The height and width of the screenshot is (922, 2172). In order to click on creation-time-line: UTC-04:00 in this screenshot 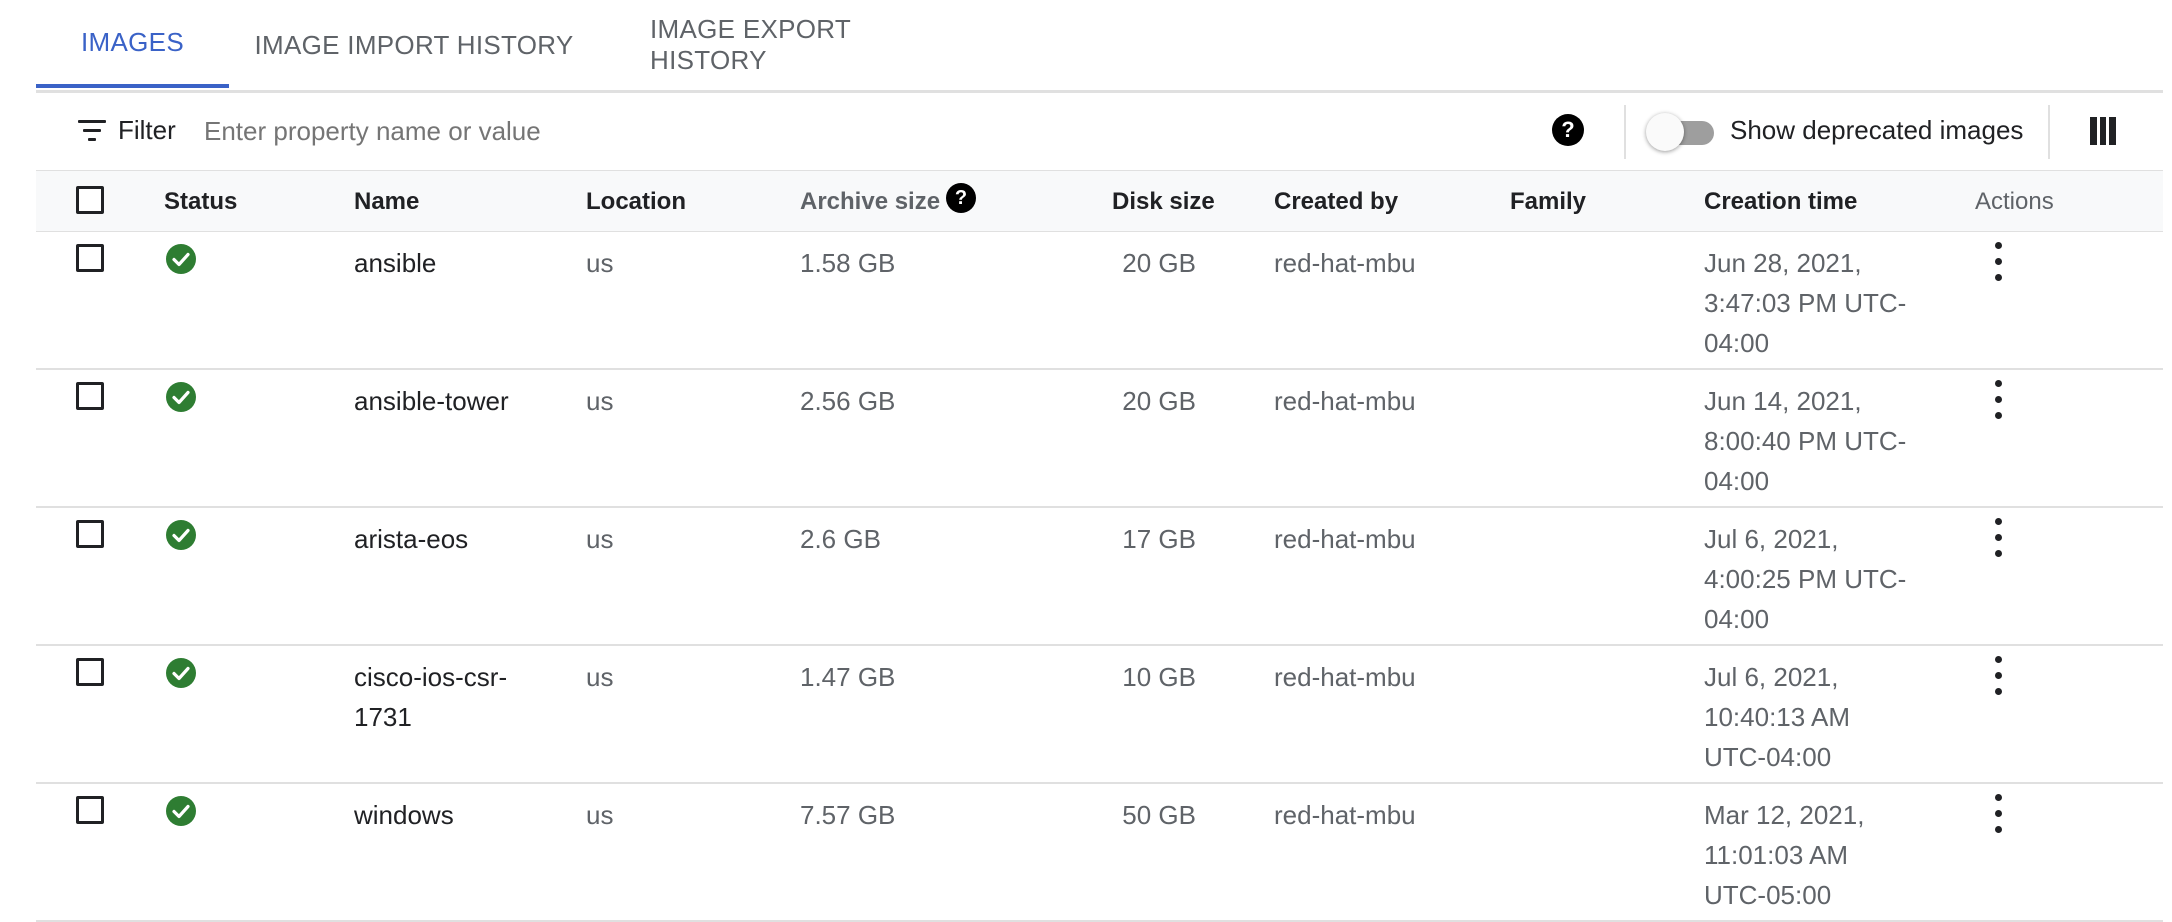, I will do `click(1768, 757)`.